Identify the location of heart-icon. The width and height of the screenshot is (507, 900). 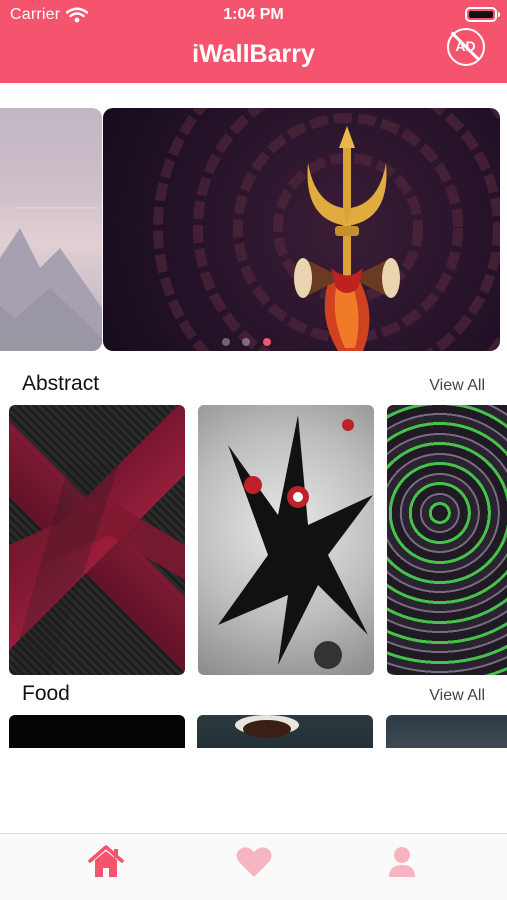
(254, 862).